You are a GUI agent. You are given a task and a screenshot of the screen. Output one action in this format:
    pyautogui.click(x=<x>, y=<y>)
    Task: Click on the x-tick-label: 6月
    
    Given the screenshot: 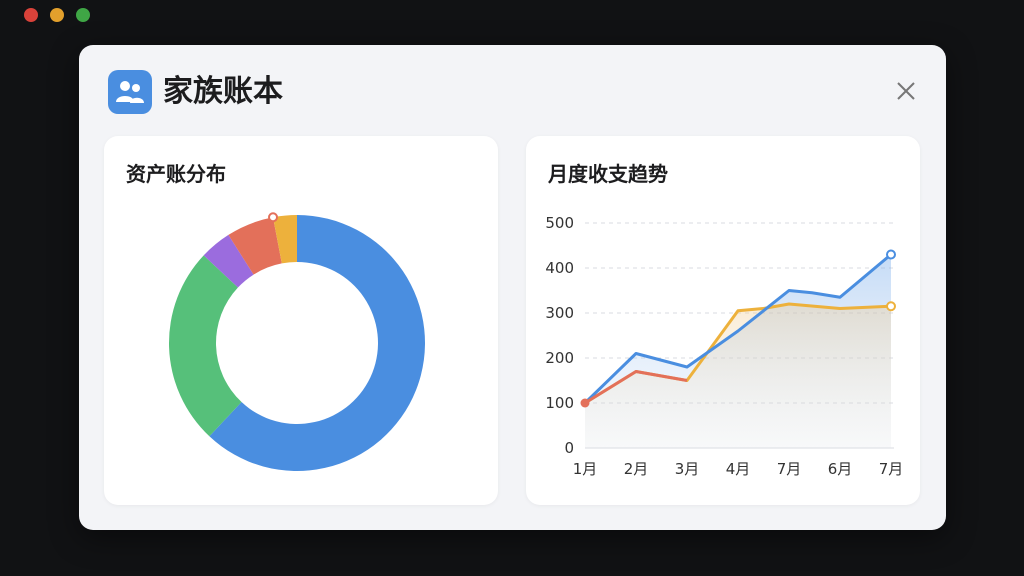 What is the action you would take?
    pyautogui.click(x=840, y=469)
    